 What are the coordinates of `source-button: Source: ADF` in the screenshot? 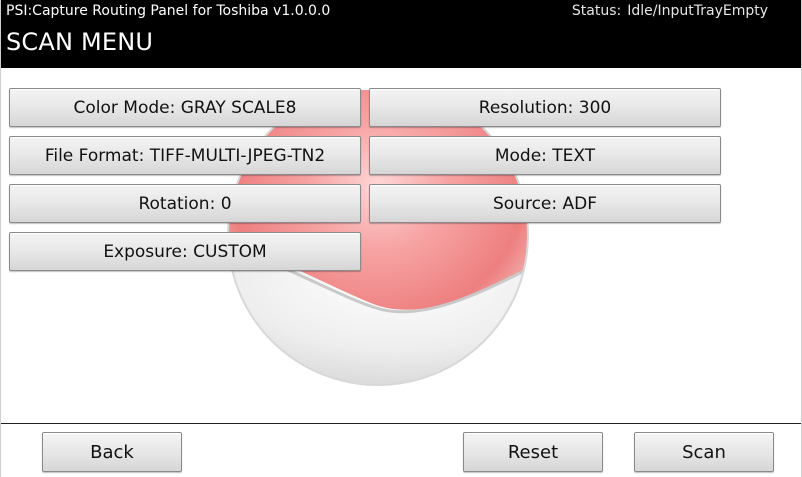 It's located at (545, 203).